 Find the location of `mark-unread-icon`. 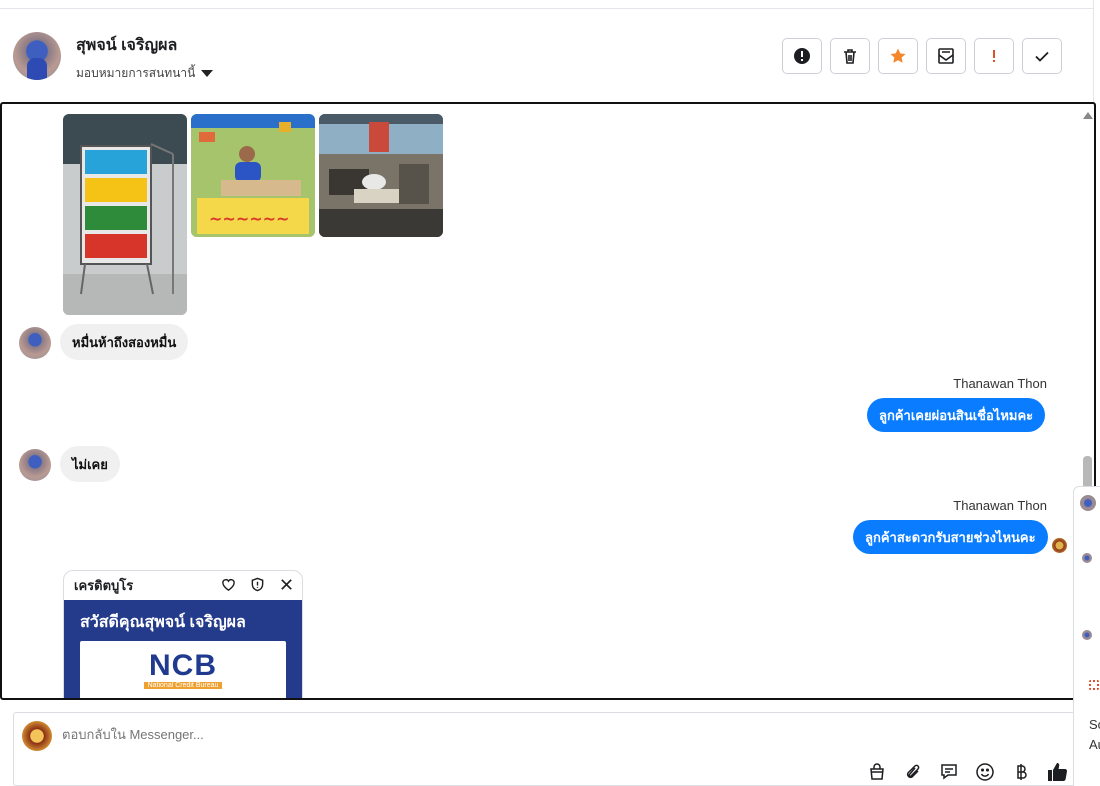

mark-unread-icon is located at coordinates (946, 56).